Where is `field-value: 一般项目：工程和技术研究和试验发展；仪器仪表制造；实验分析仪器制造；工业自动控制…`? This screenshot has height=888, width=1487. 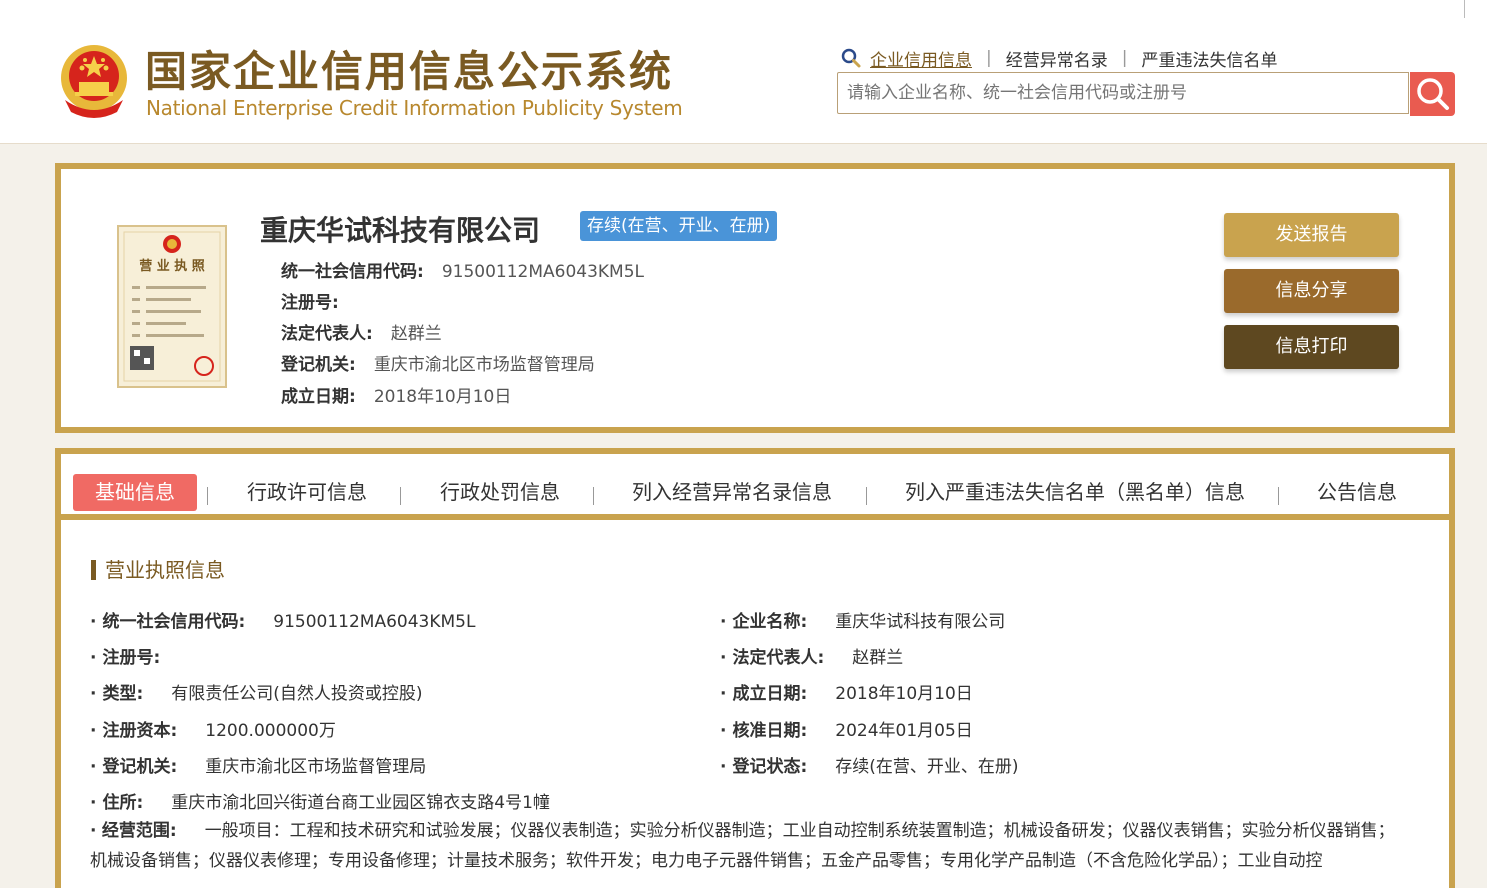 field-value: 一般项目：工程和技术研究和试验发展；仪器仪表制造；实验分析仪器制造；工业自动控制… is located at coordinates (742, 846).